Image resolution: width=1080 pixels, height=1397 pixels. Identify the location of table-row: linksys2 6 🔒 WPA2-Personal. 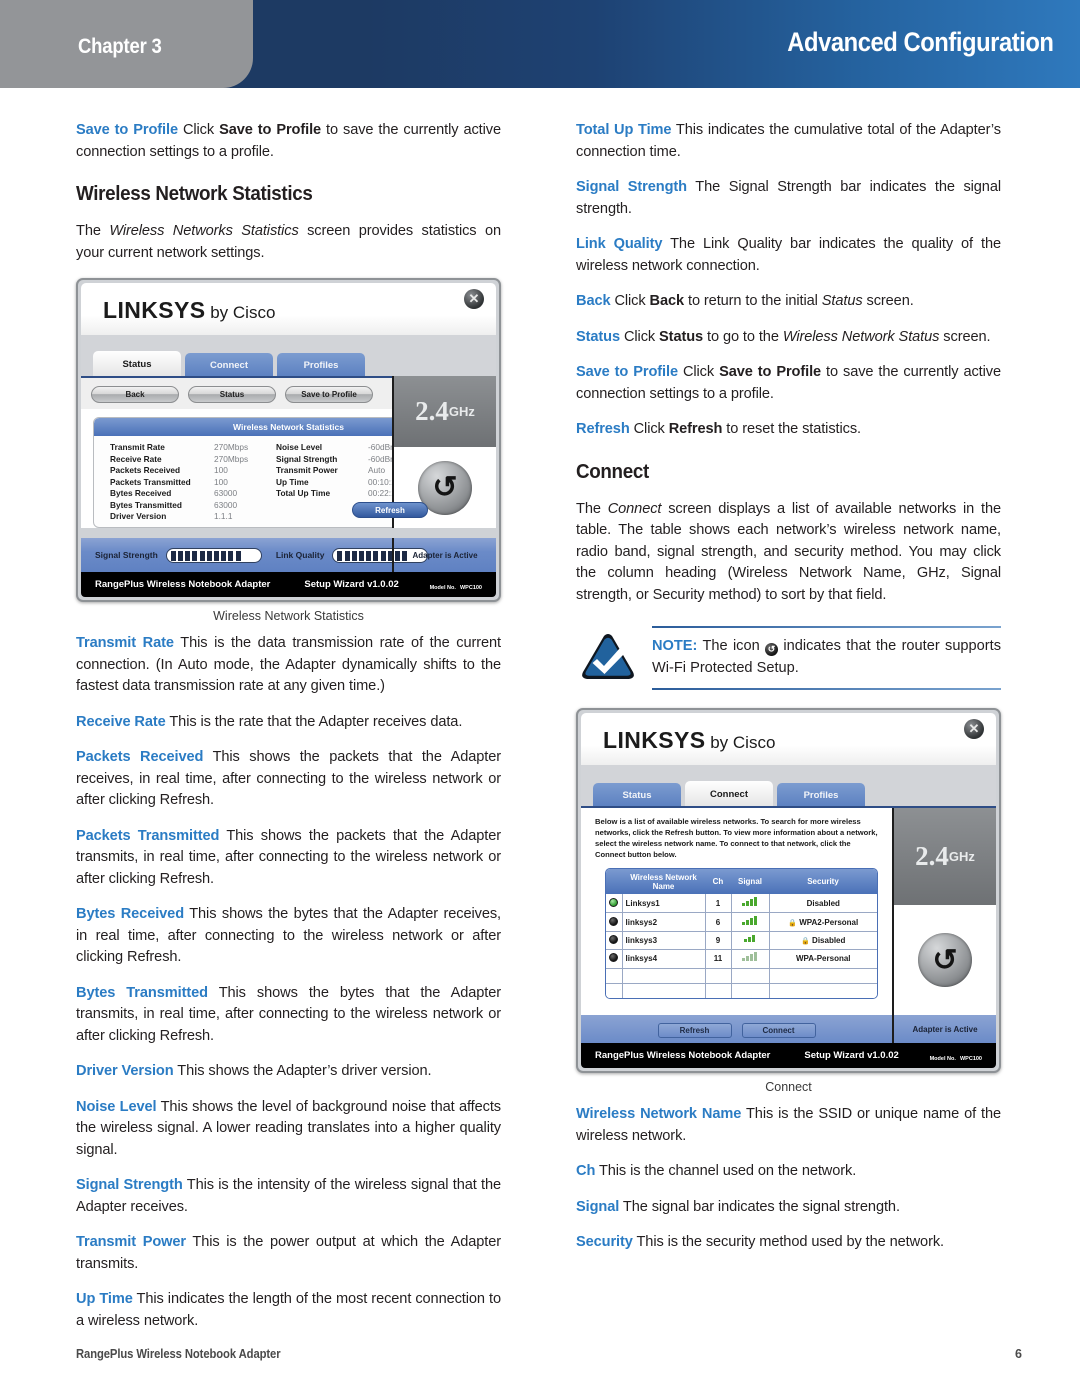
(741, 922).